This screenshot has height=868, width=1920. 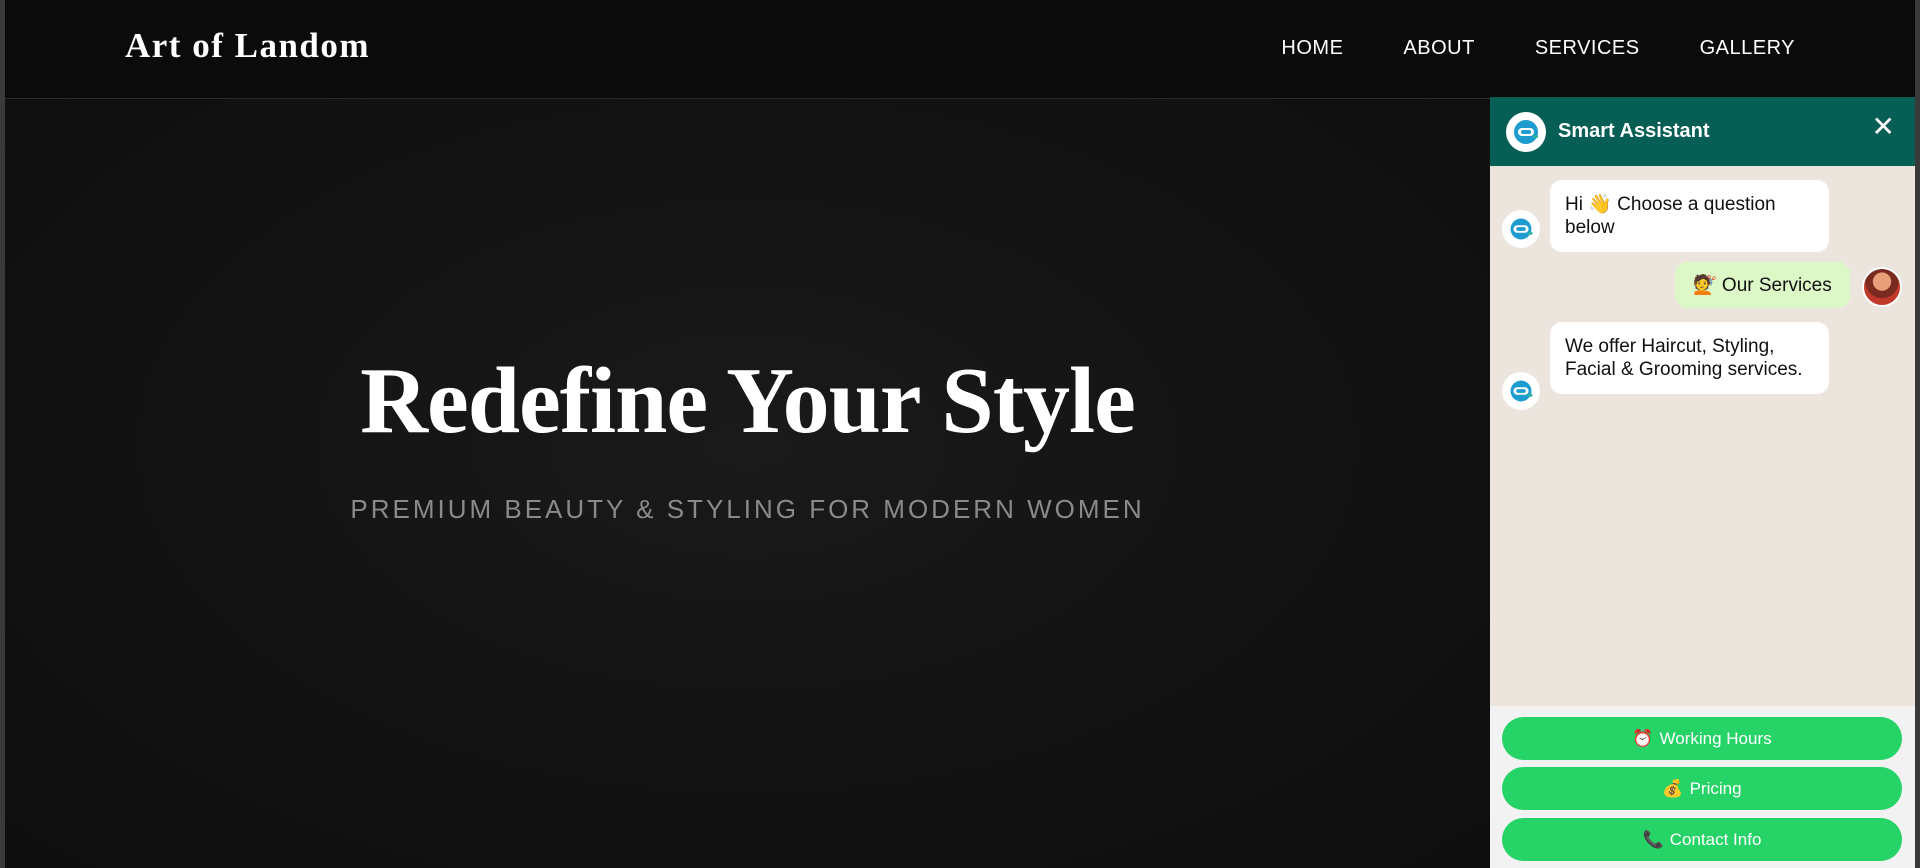 I want to click on quick-replies: ⏰ Working Hours 💰 Pricing 📞 Contact Info, so click(x=1702, y=787).